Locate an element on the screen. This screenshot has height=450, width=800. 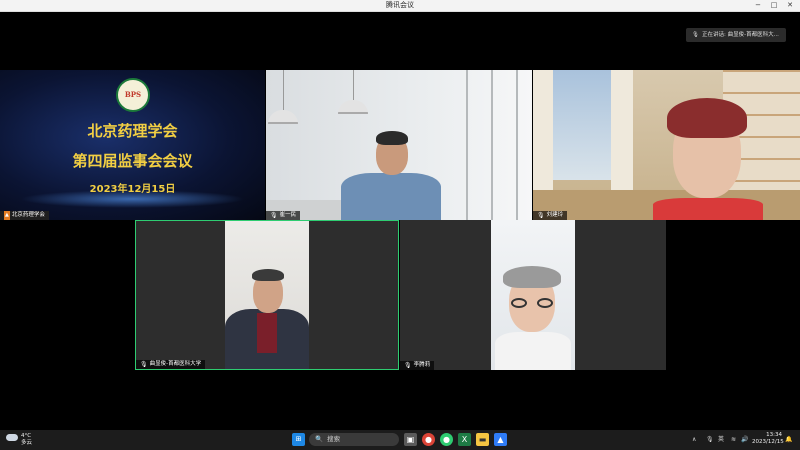
clock-date: 2023/12/15 is located at coordinates (768, 442).